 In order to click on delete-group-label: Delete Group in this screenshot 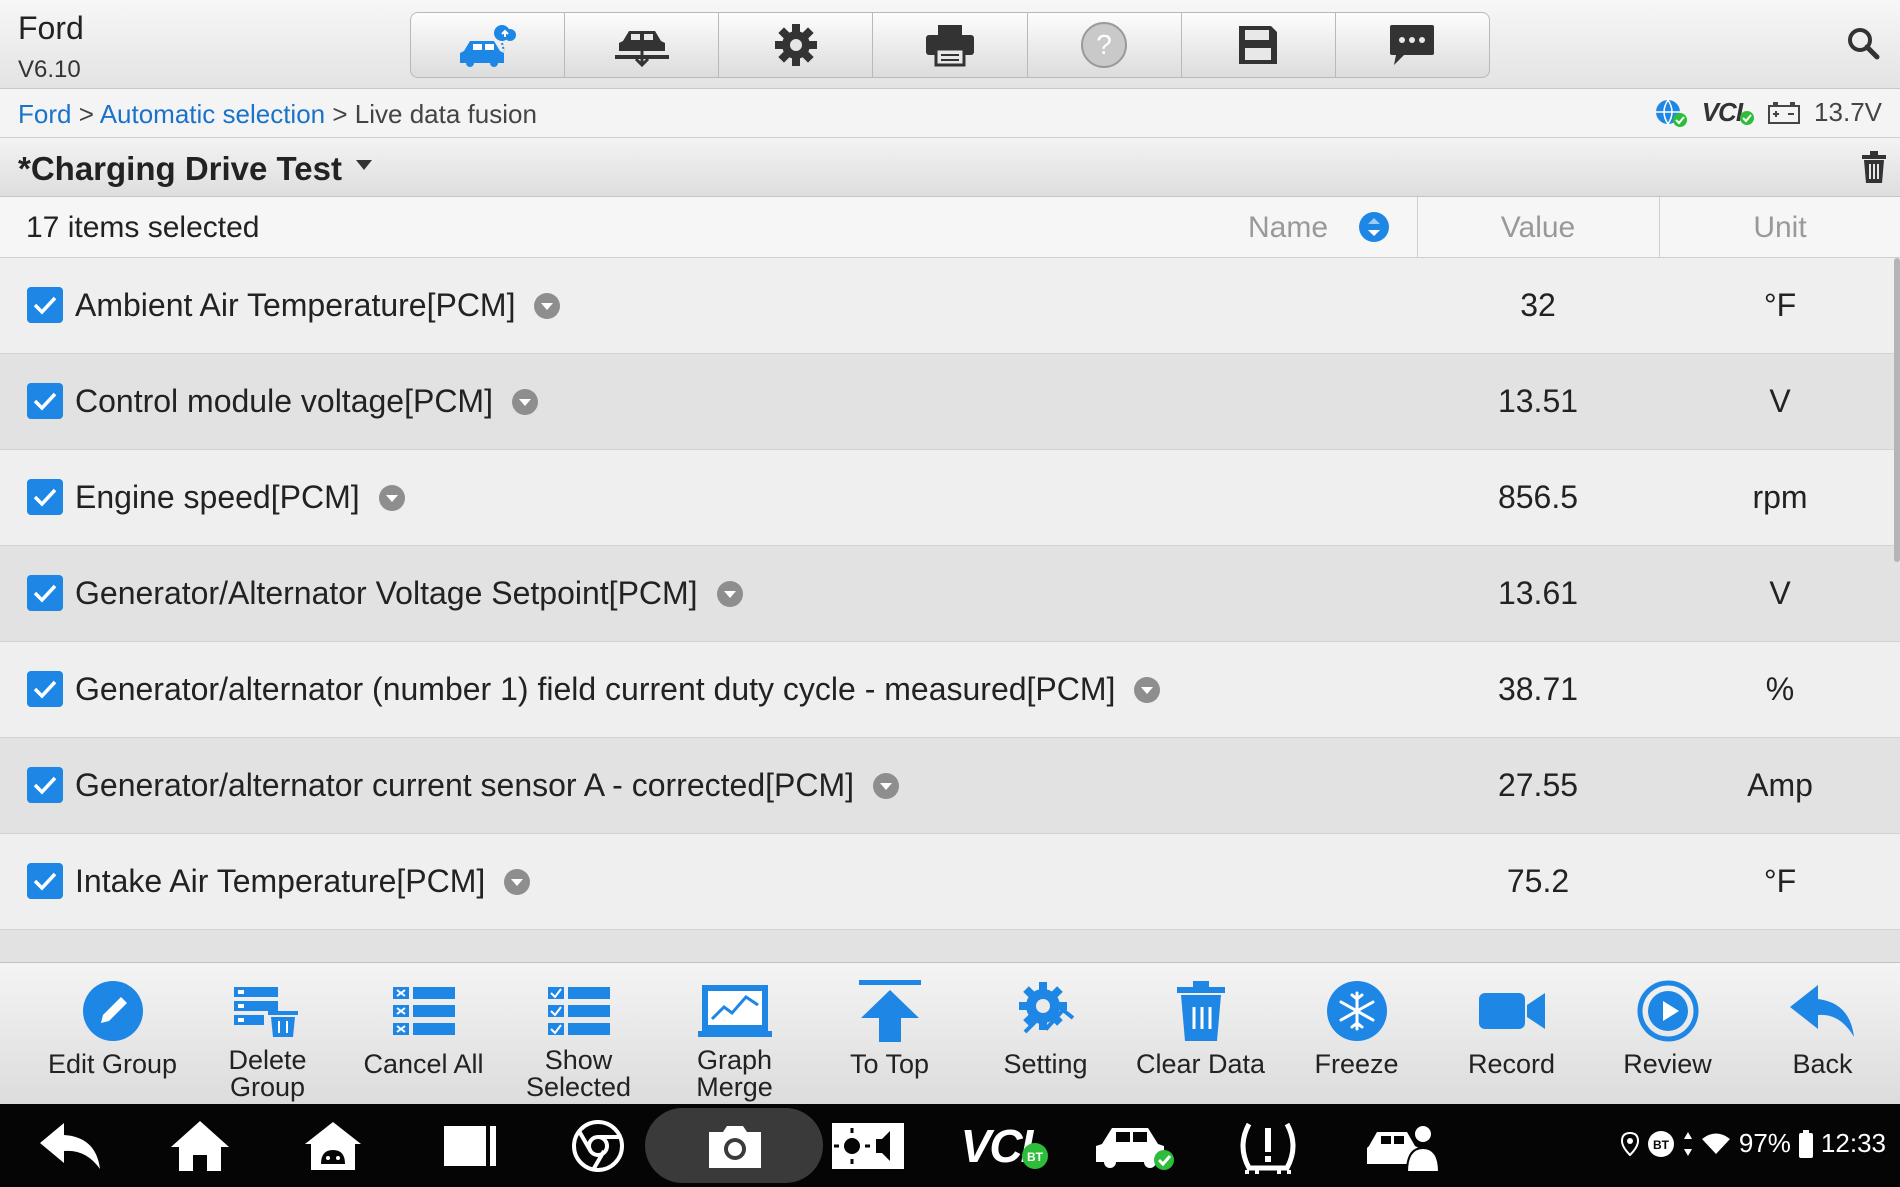, I will do `click(267, 1074)`.